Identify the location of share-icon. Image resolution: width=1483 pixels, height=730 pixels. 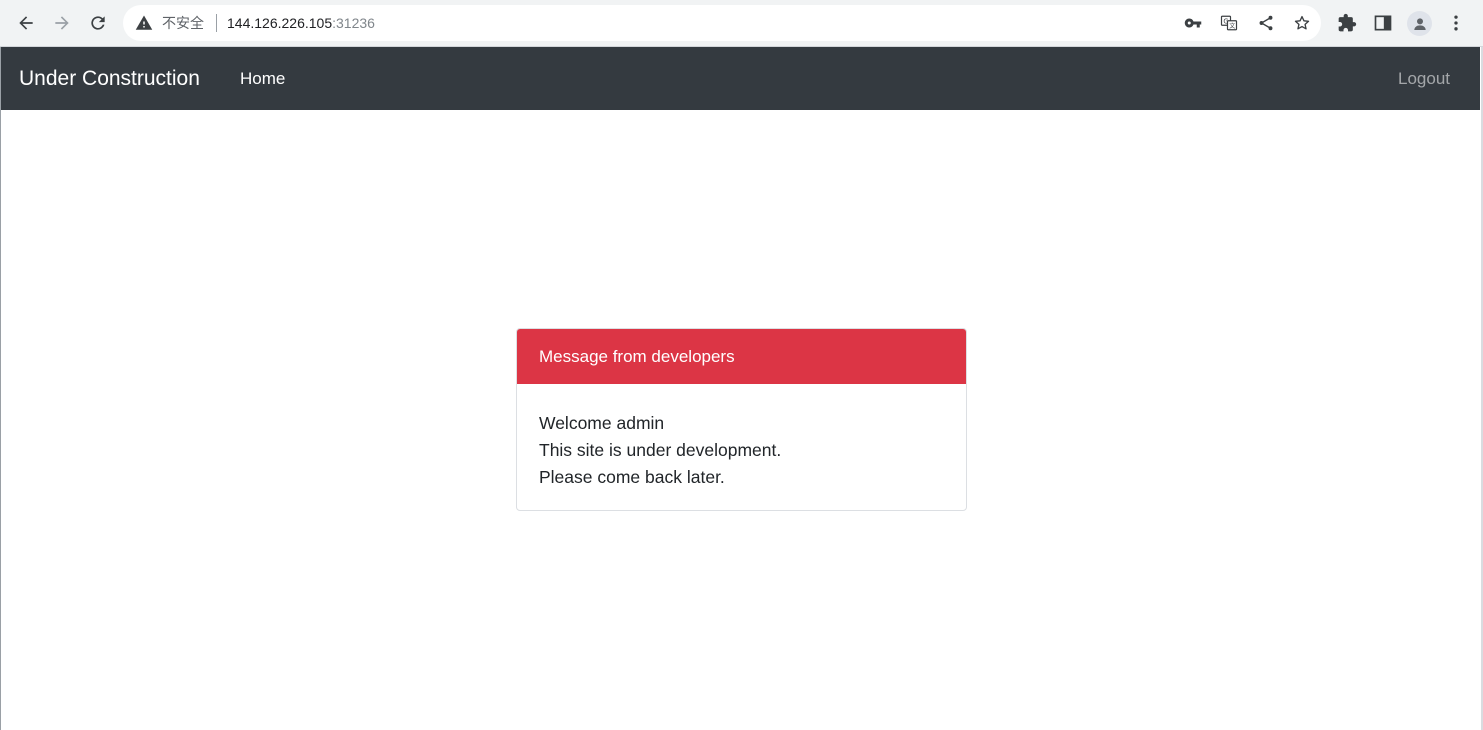
(1266, 23).